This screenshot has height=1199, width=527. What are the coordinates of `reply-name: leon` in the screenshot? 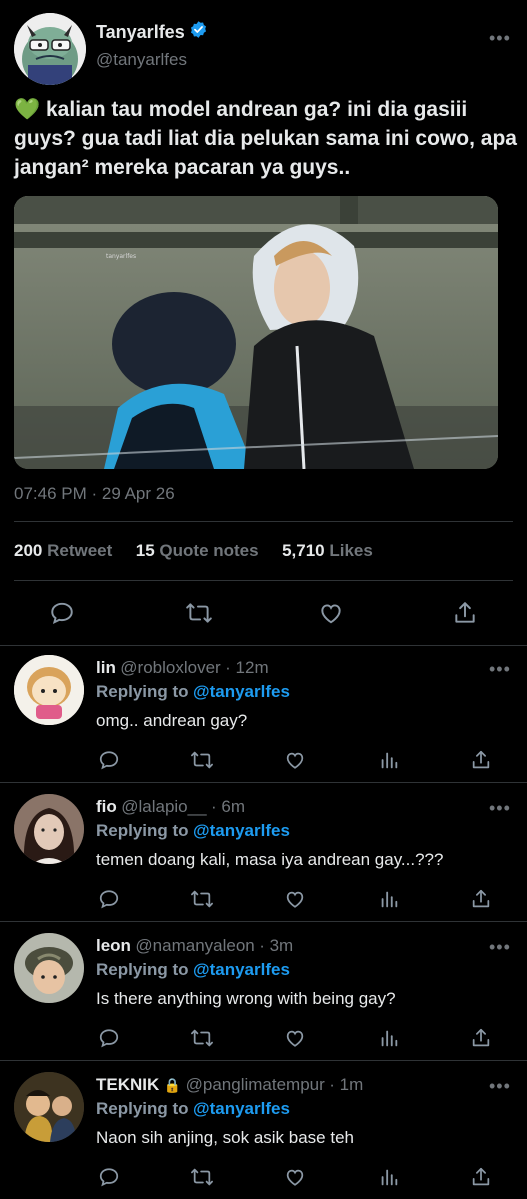 It's located at (113, 945).